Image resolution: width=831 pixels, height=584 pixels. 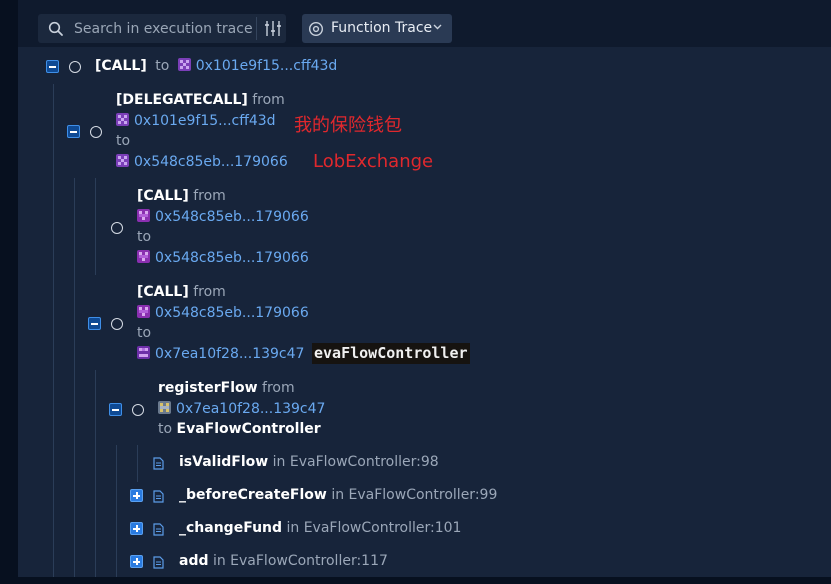 What do you see at coordinates (164, 407) in the screenshot?
I see `gray-identicon` at bounding box center [164, 407].